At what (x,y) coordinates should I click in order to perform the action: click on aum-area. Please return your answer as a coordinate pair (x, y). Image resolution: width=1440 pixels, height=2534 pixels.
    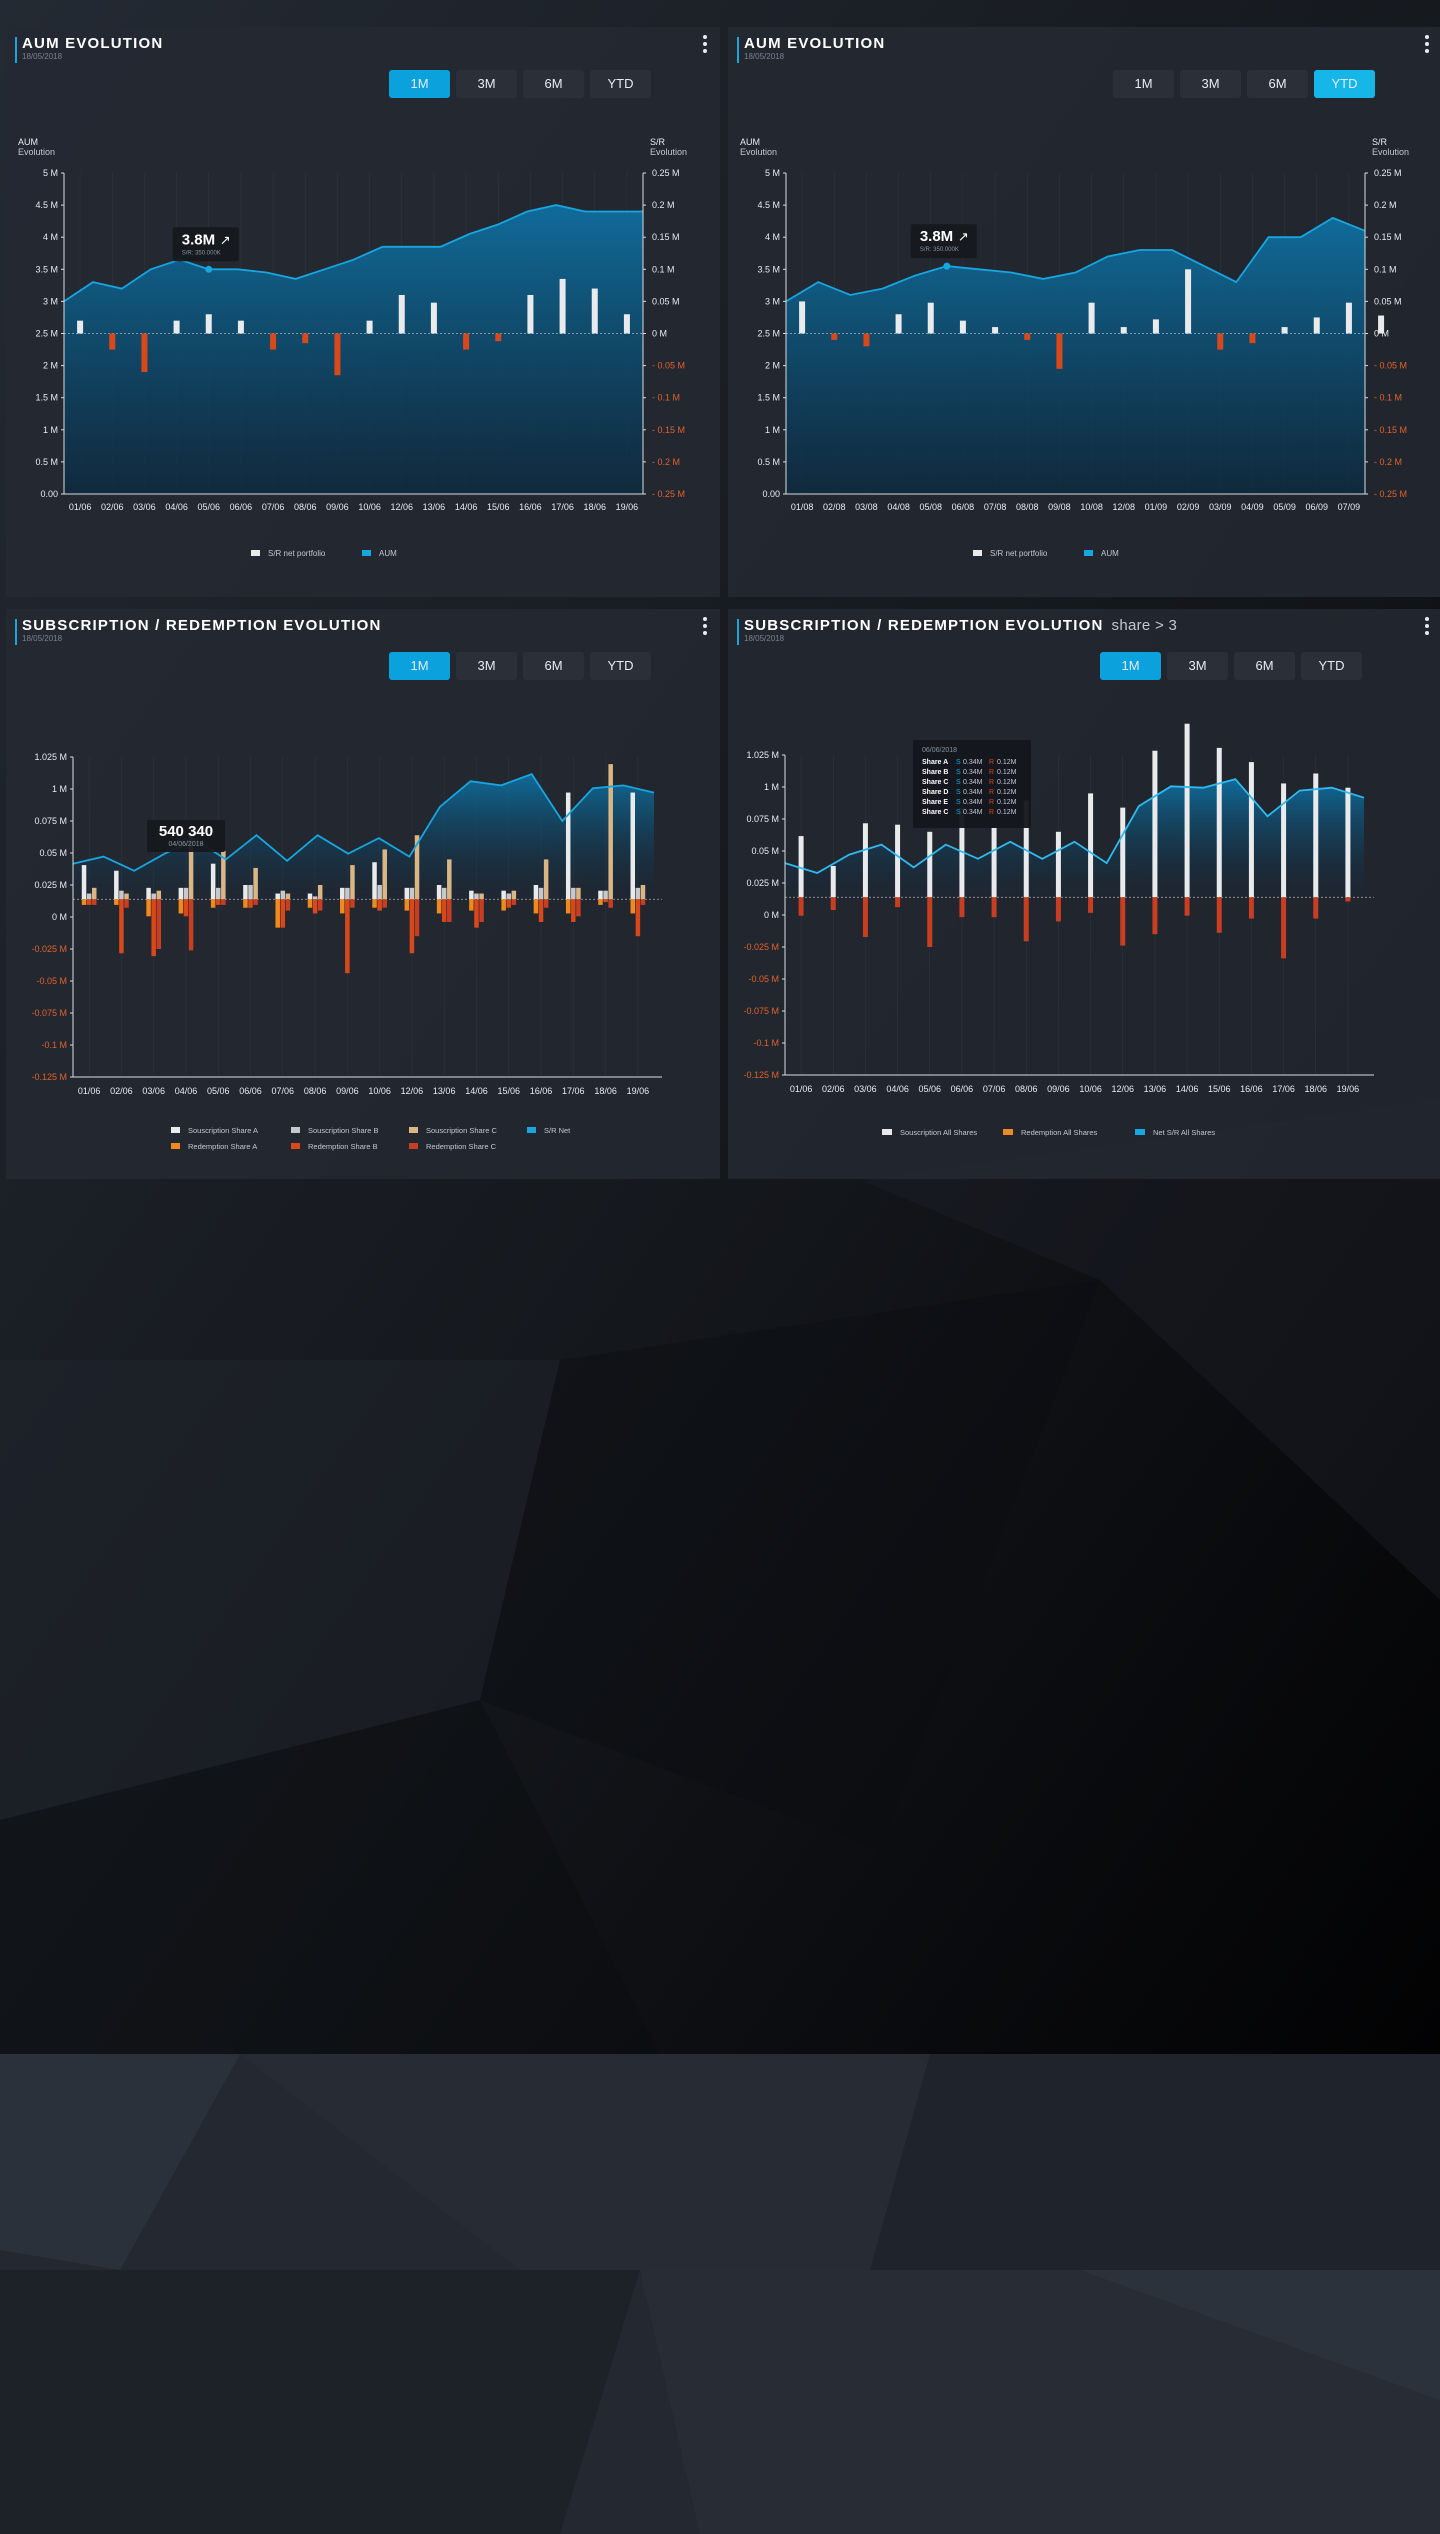
    Looking at the image, I should click on (353, 349).